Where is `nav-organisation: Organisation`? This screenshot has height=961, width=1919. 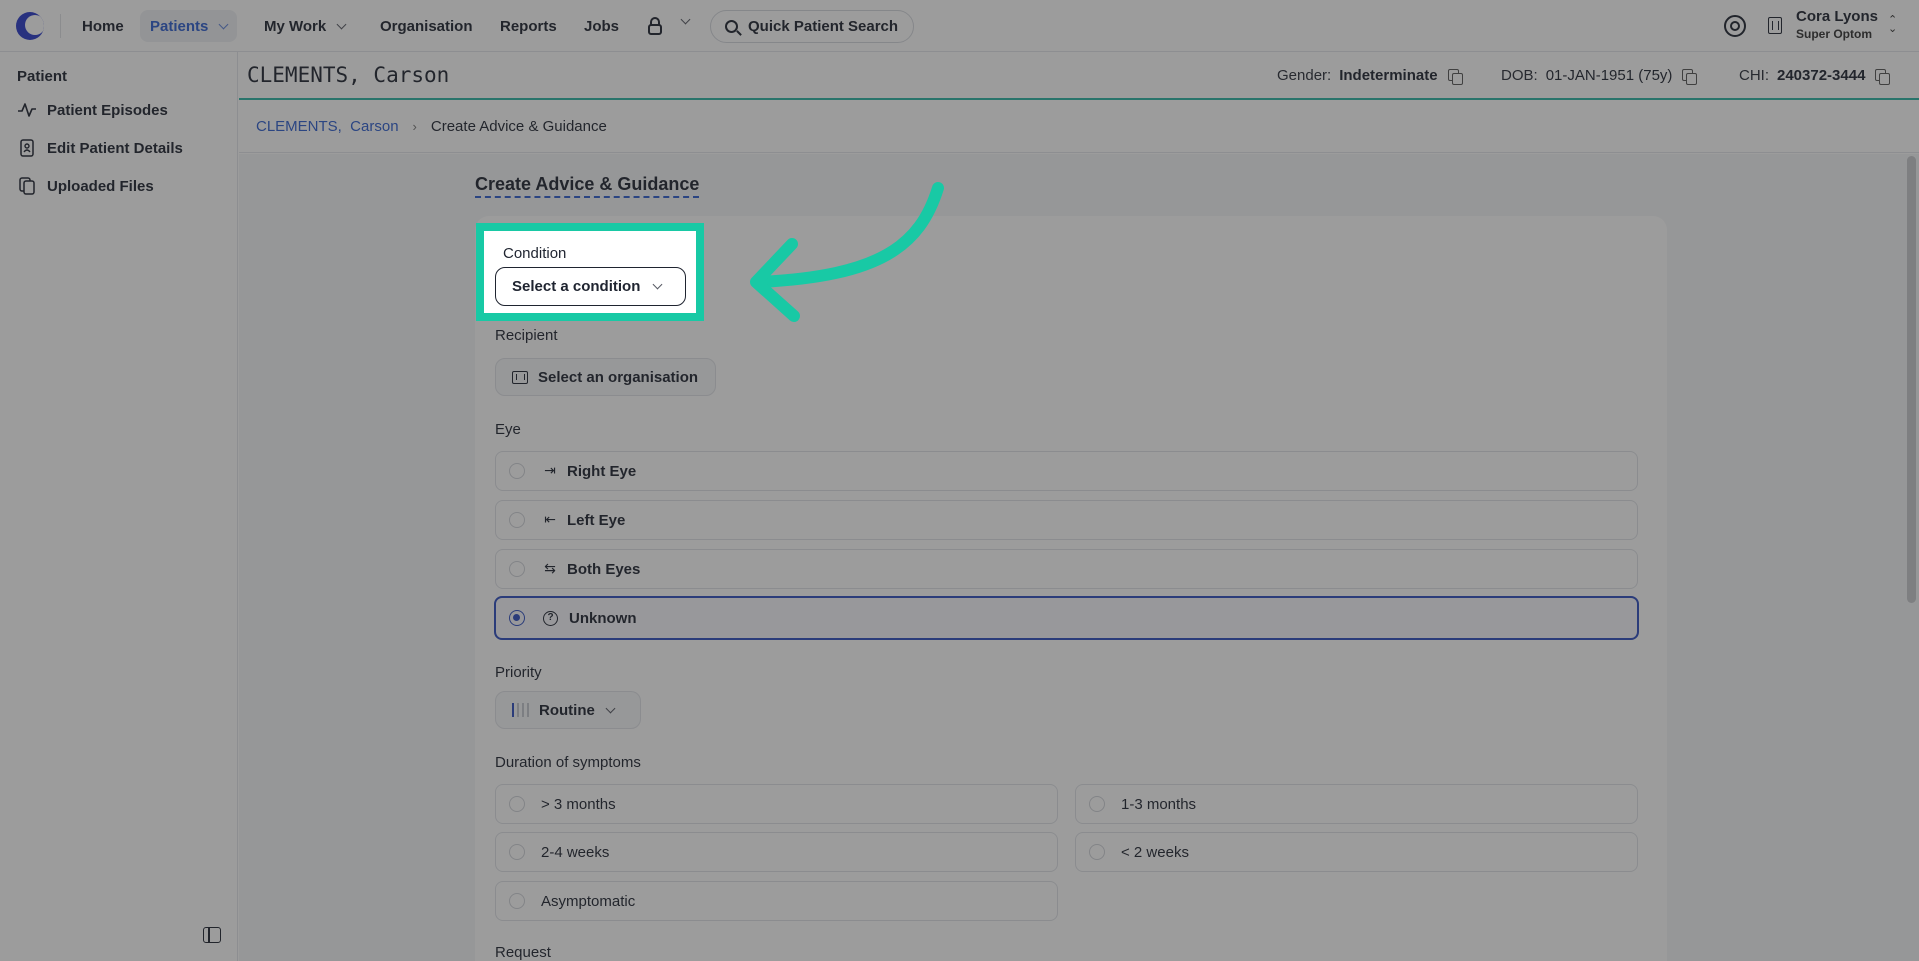
nav-organisation: Organisation is located at coordinates (426, 26).